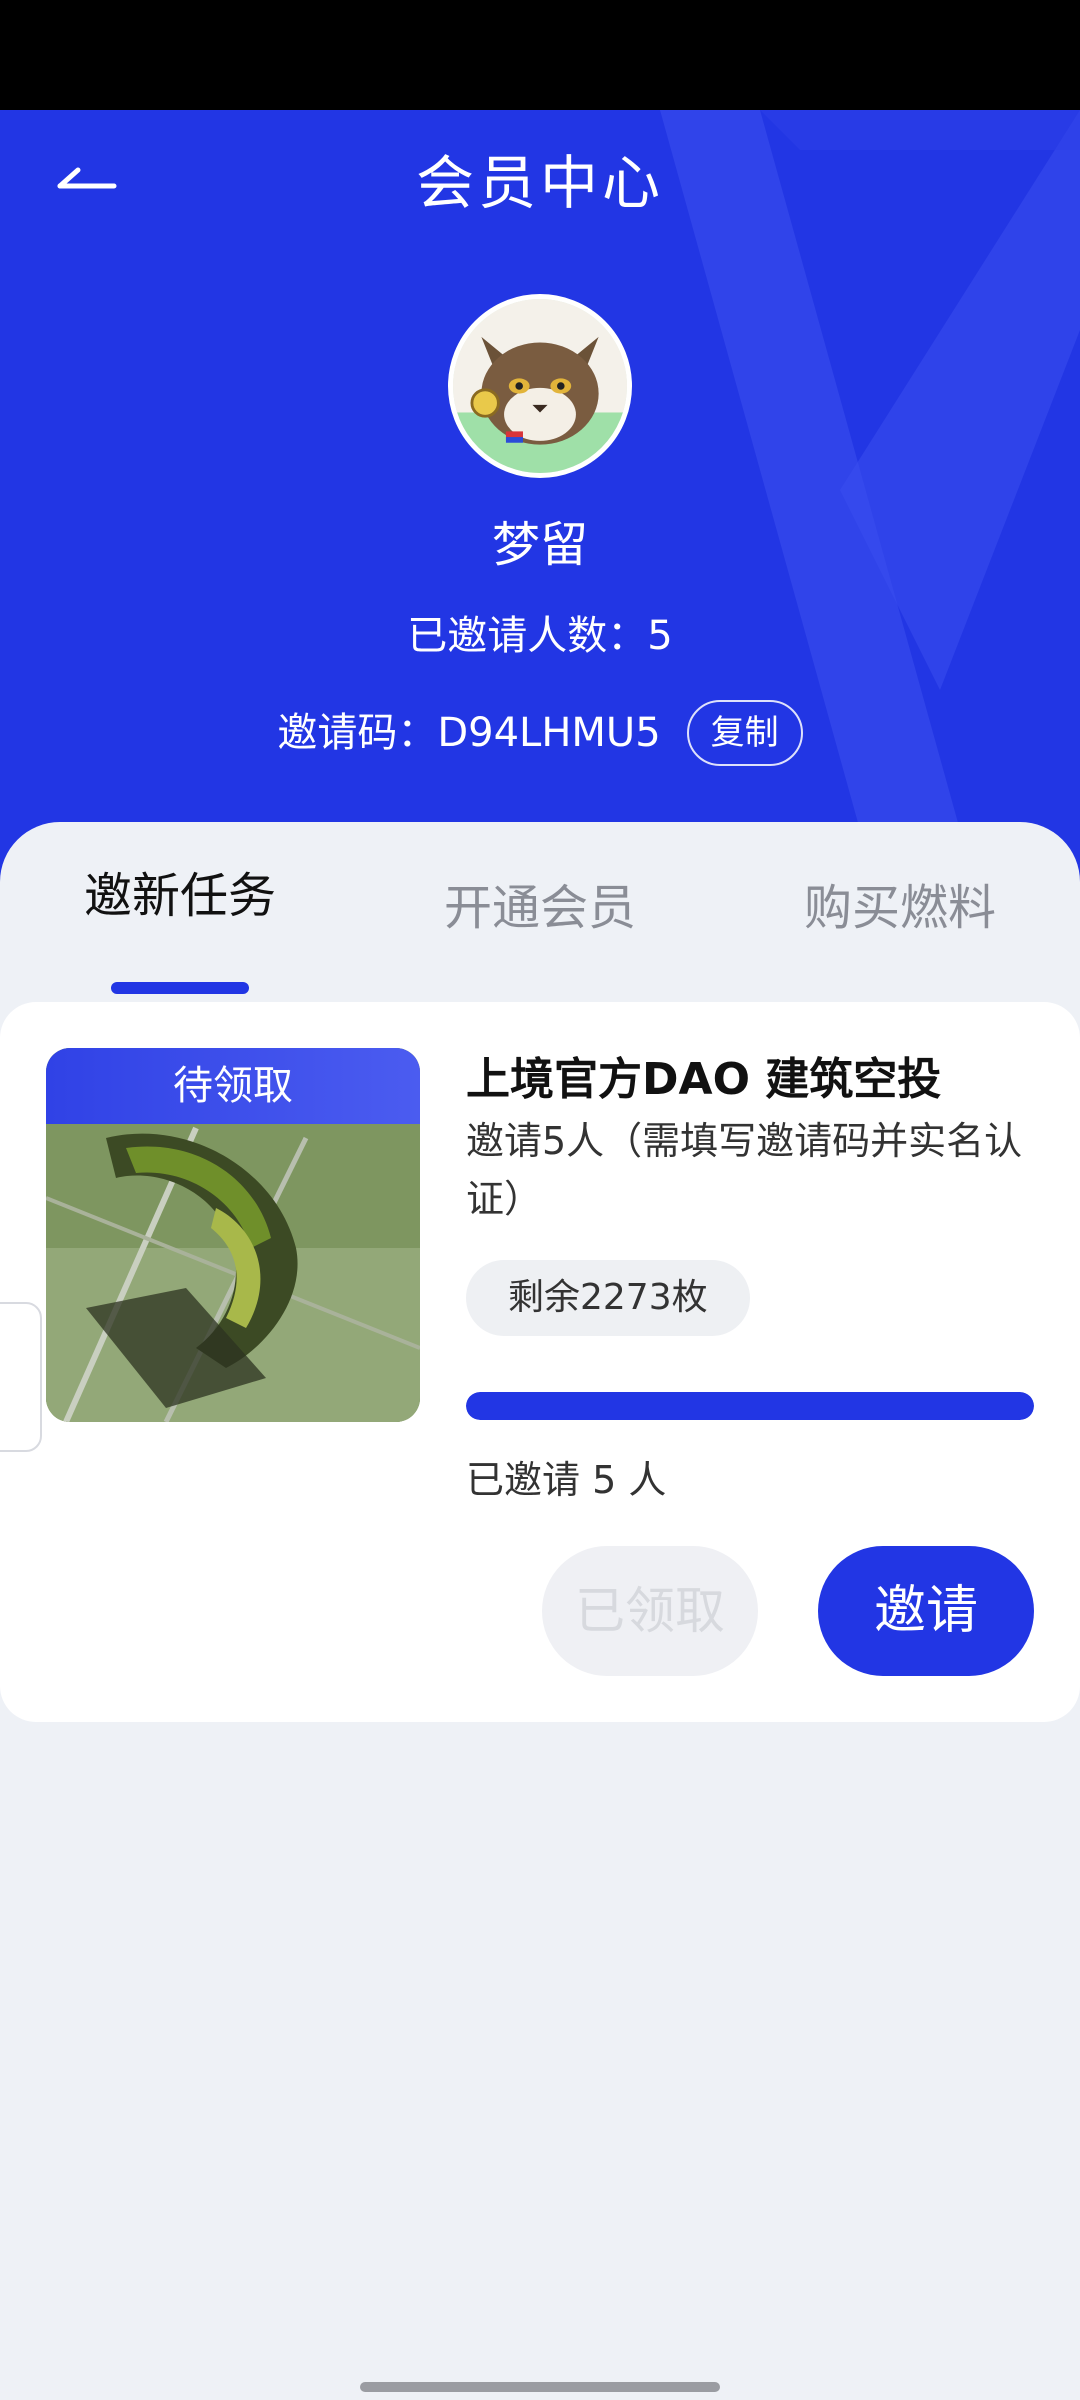  I want to click on invite-code-label: 邀请码：, so click(357, 733).